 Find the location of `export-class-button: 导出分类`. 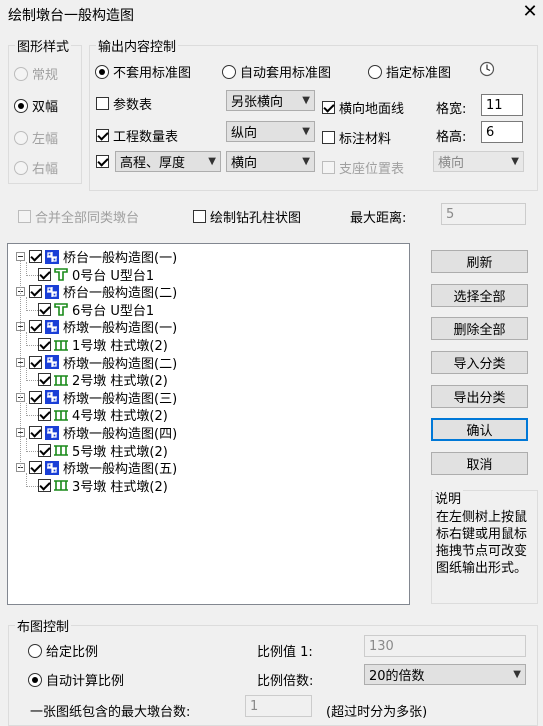

export-class-button: 导出分类 is located at coordinates (479, 396).